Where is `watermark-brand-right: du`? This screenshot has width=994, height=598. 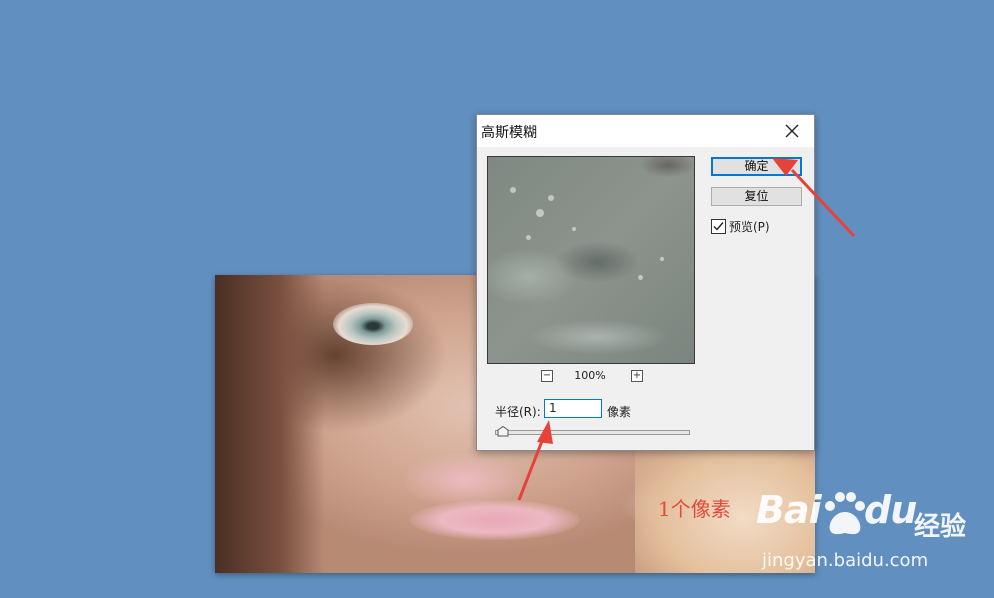
watermark-brand-right: du is located at coordinates (890, 510).